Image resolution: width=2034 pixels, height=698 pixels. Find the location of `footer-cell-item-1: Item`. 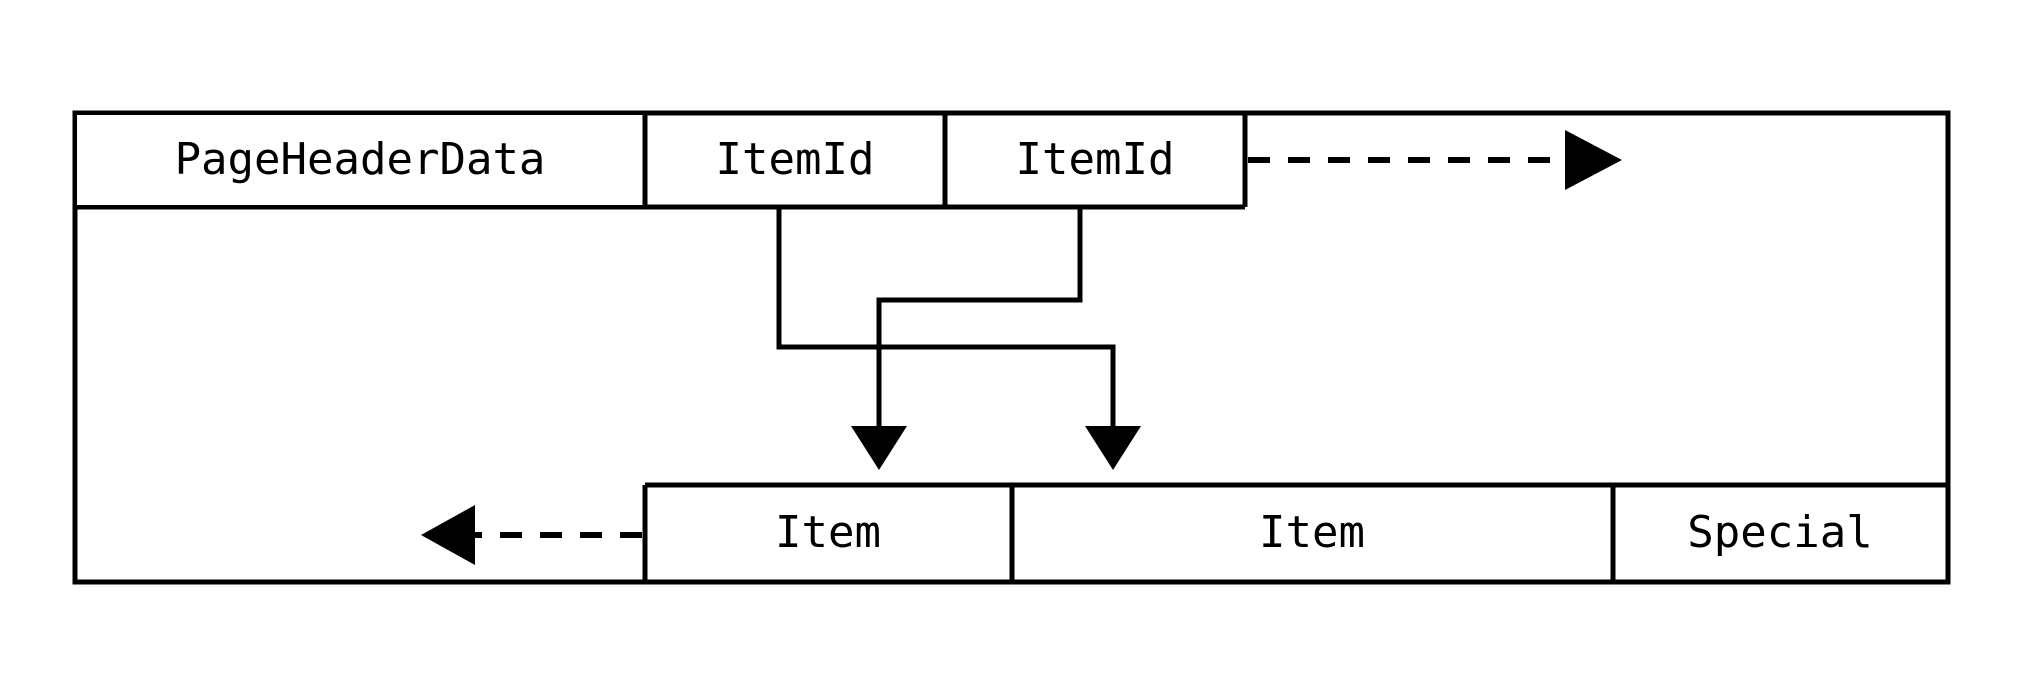

footer-cell-item-1: Item is located at coordinates (828, 532).